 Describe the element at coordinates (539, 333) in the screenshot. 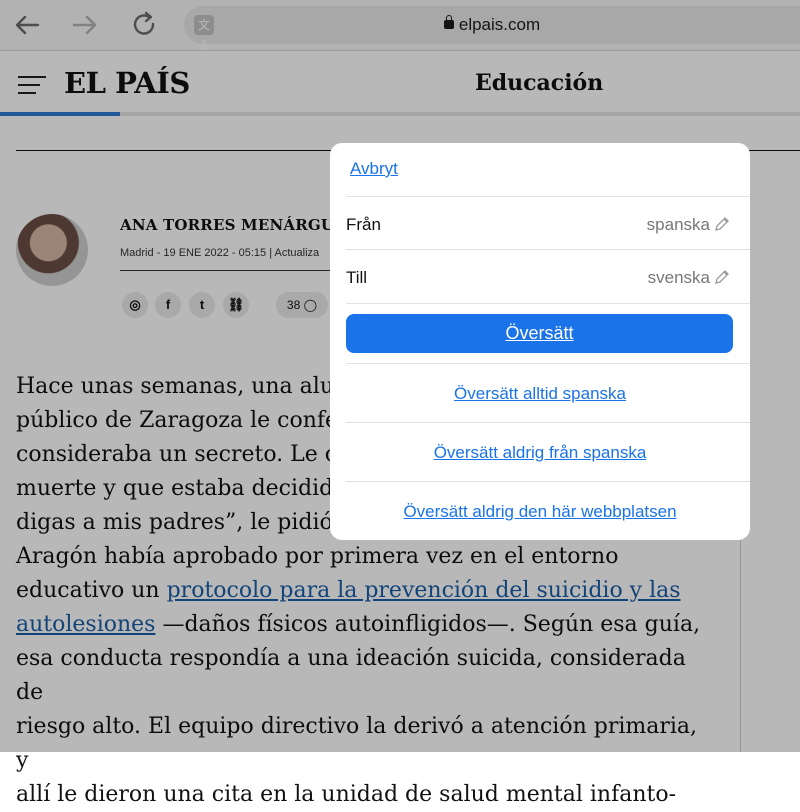

I see `translate-button: Översätt` at that location.